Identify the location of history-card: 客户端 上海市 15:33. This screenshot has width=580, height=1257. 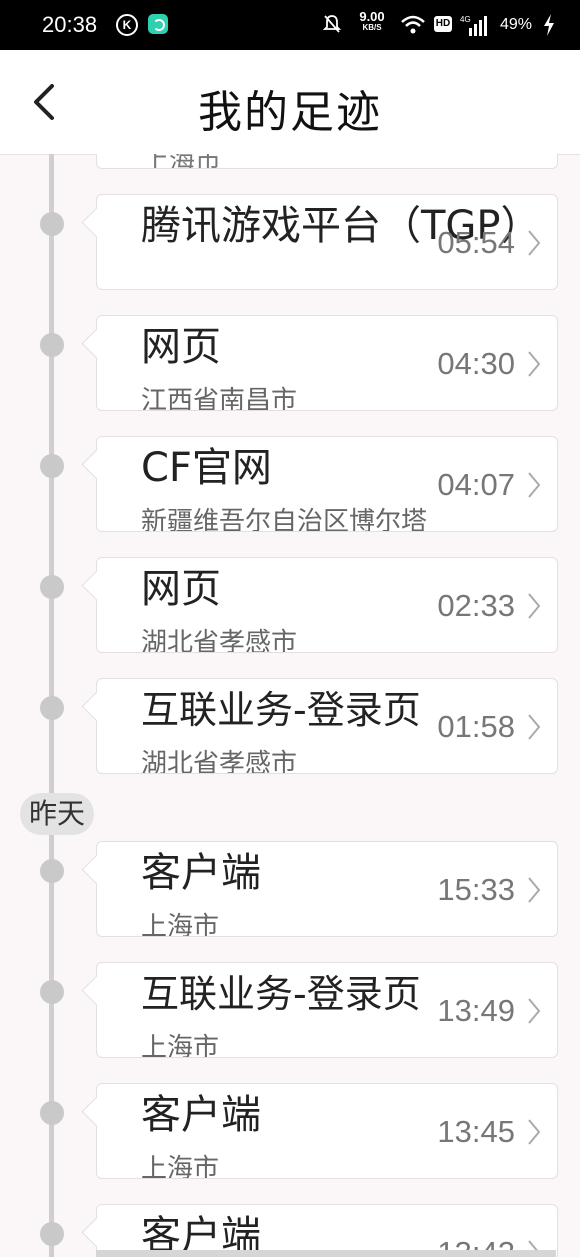
(327, 889).